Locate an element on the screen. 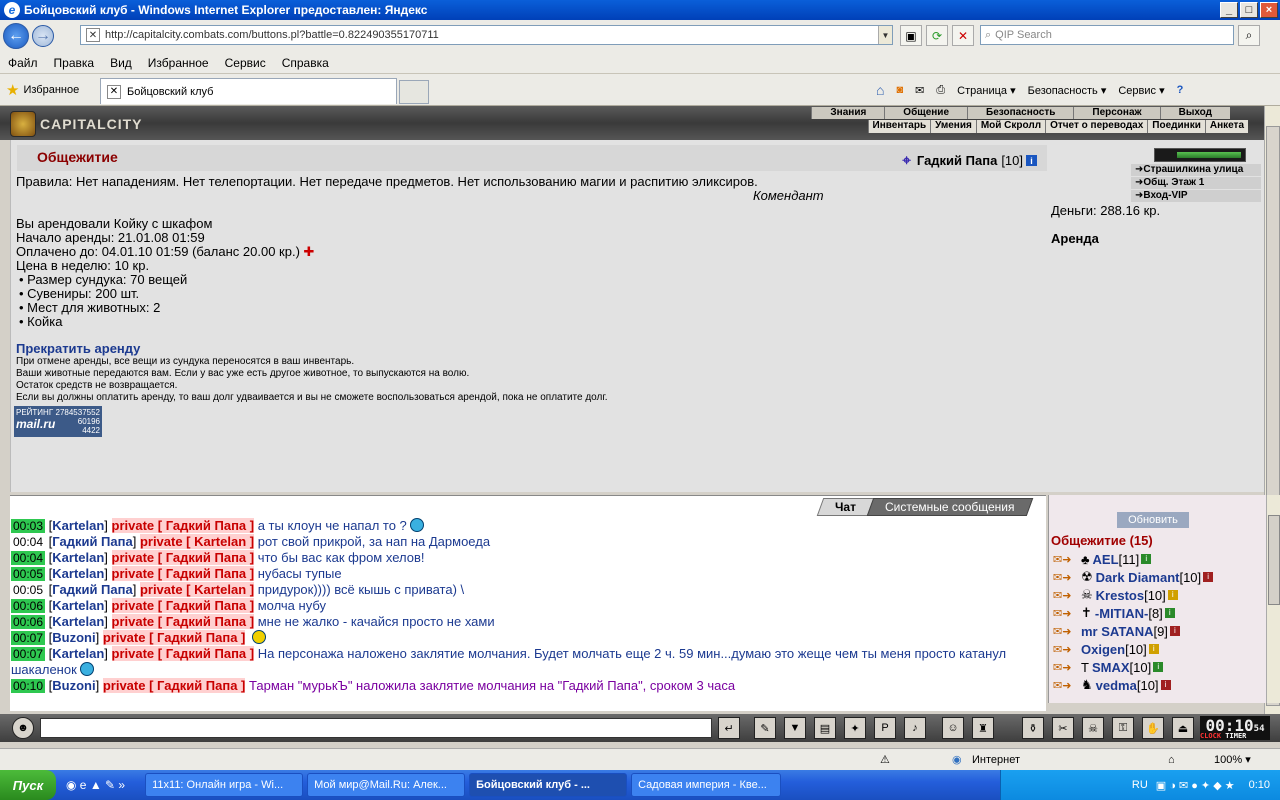  tray-icons: ▣ ◑ ✉ ● ✦ ◆ ★ is located at coordinates (1195, 785).